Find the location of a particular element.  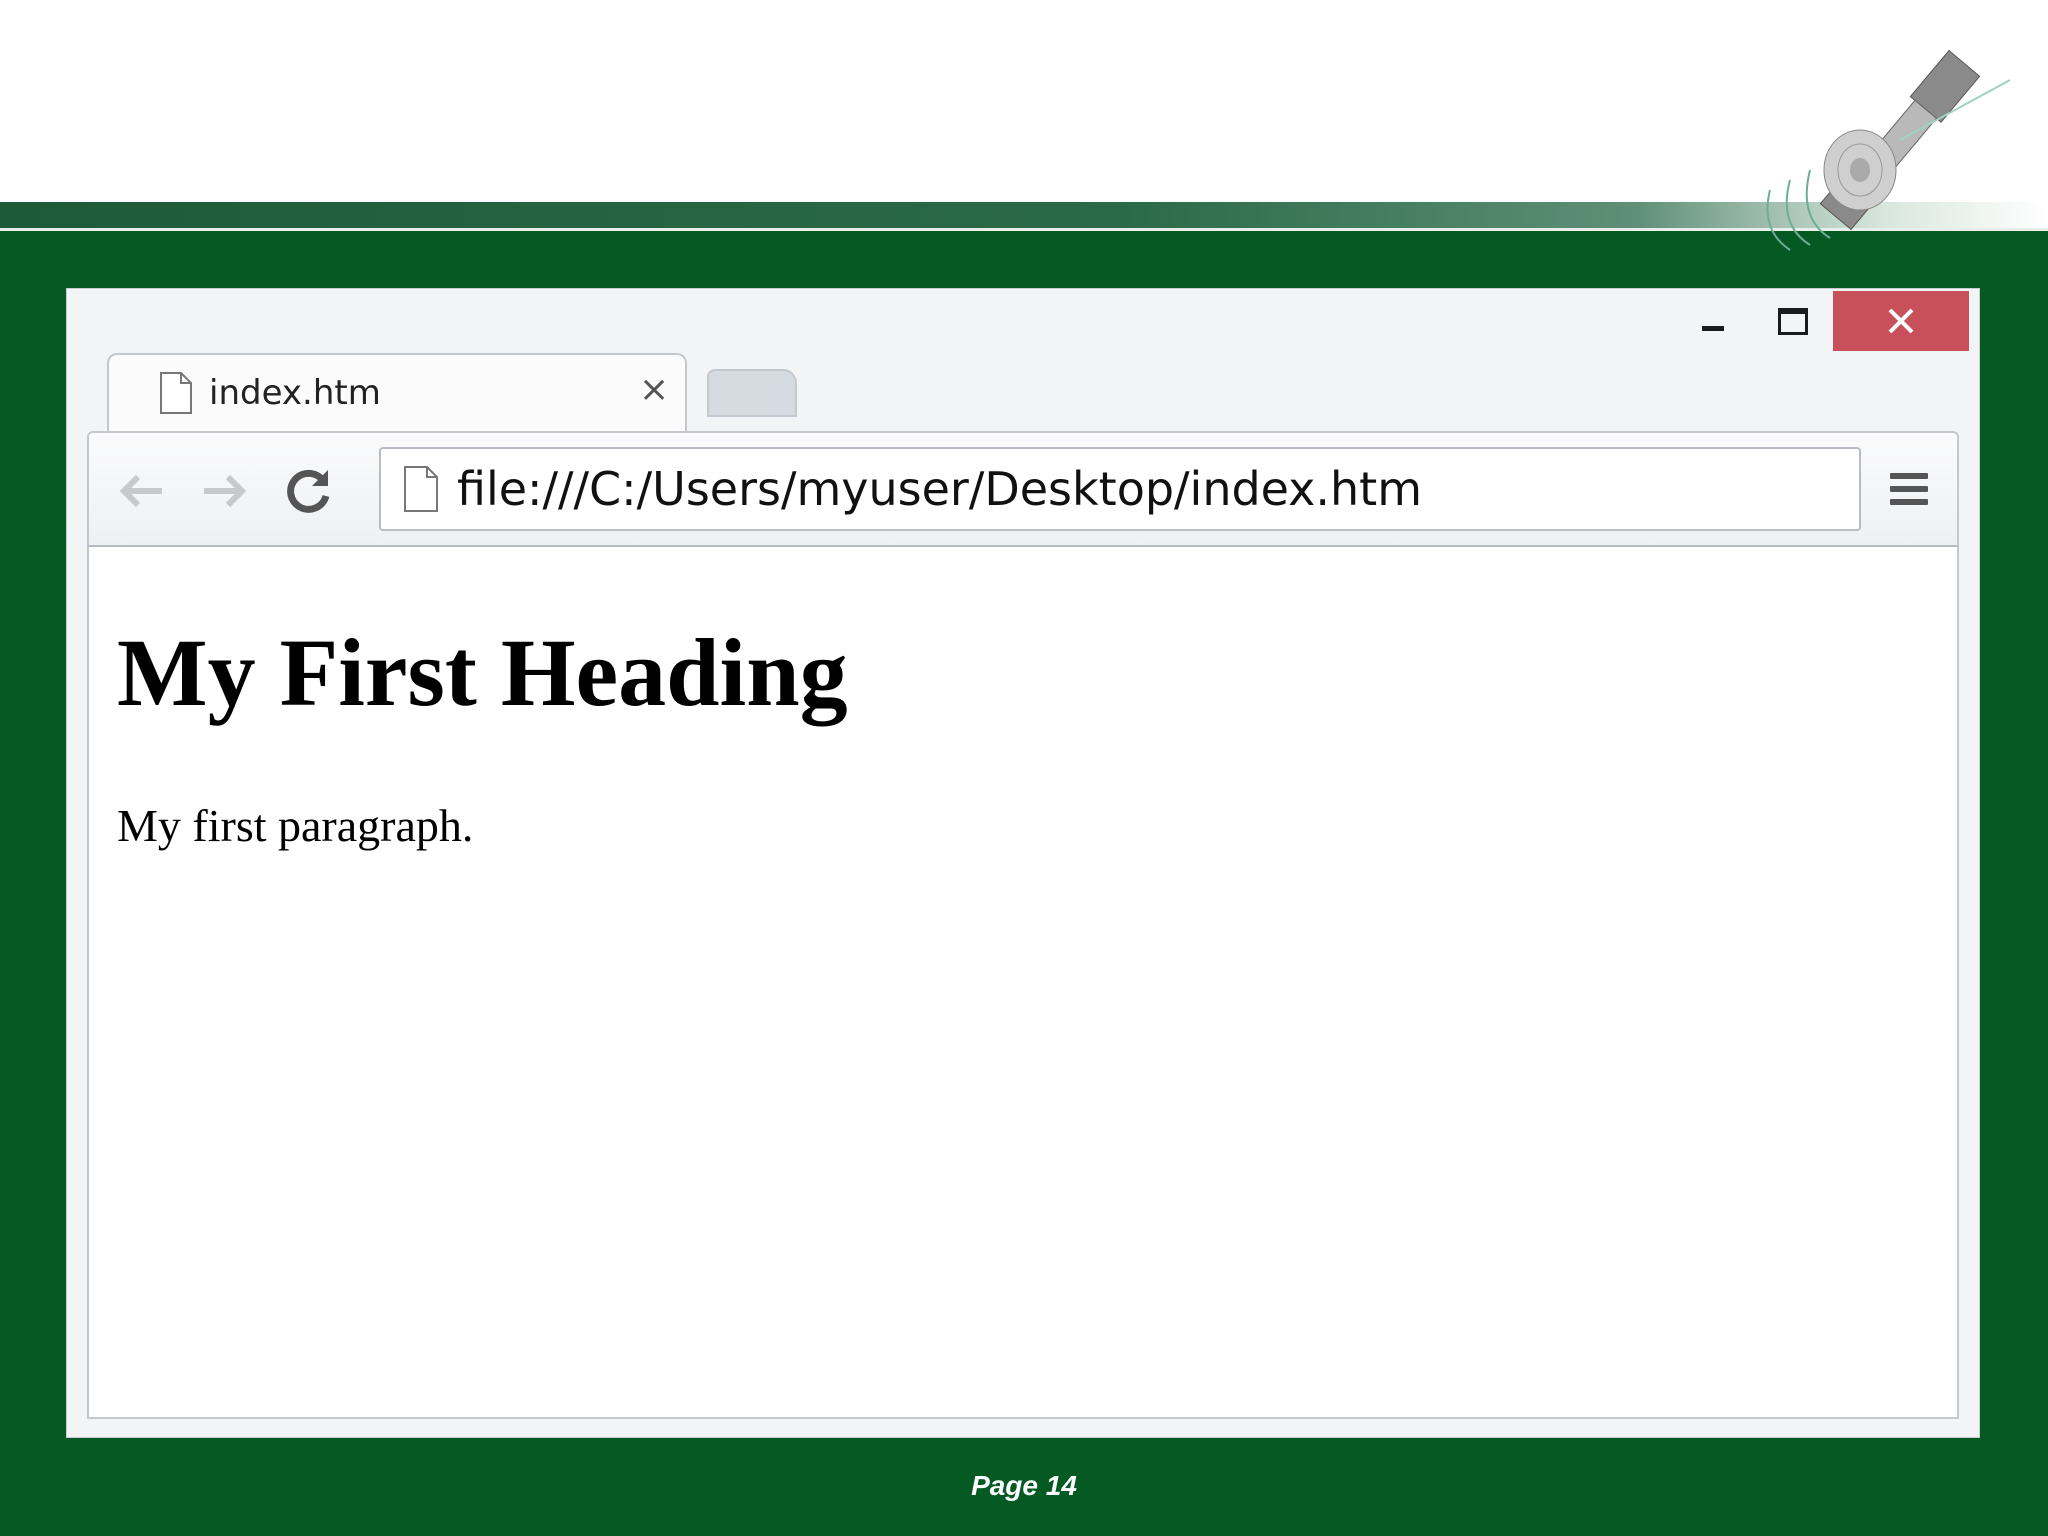

window-controls is located at coordinates (1821, 321).